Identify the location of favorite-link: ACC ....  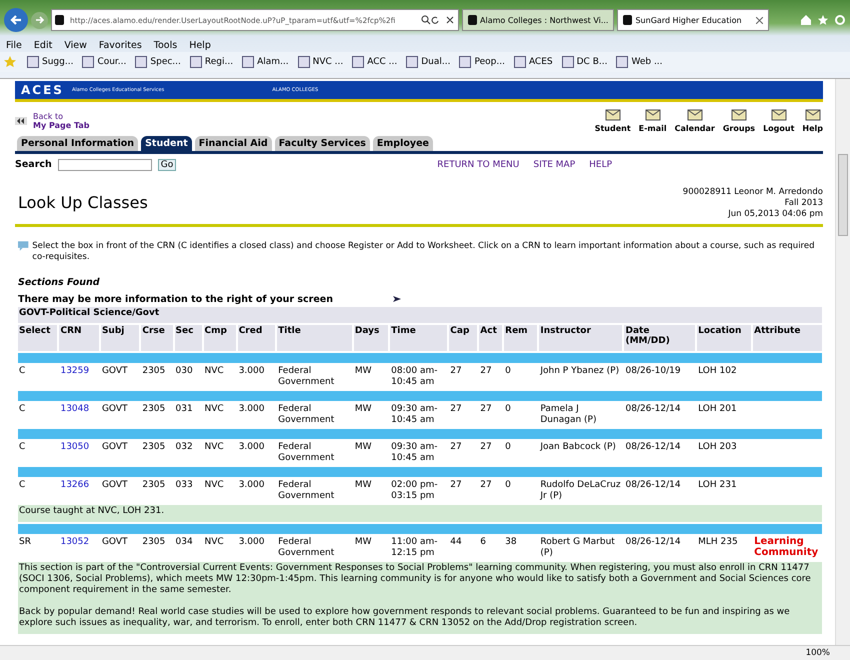
(375, 62).